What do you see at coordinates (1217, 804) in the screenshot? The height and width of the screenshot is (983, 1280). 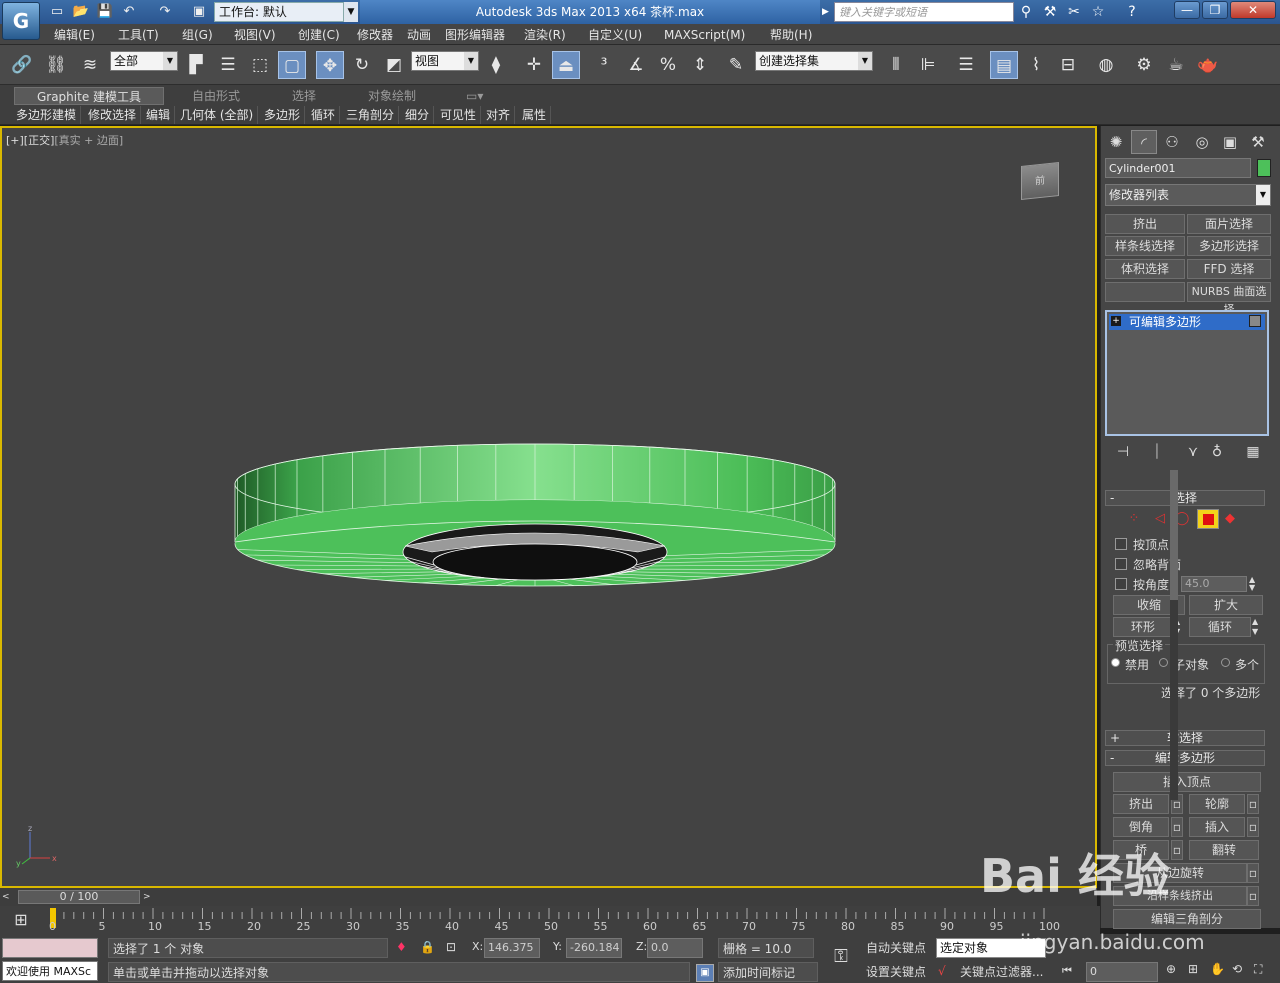 I see `outline-button: 轮廓` at bounding box center [1217, 804].